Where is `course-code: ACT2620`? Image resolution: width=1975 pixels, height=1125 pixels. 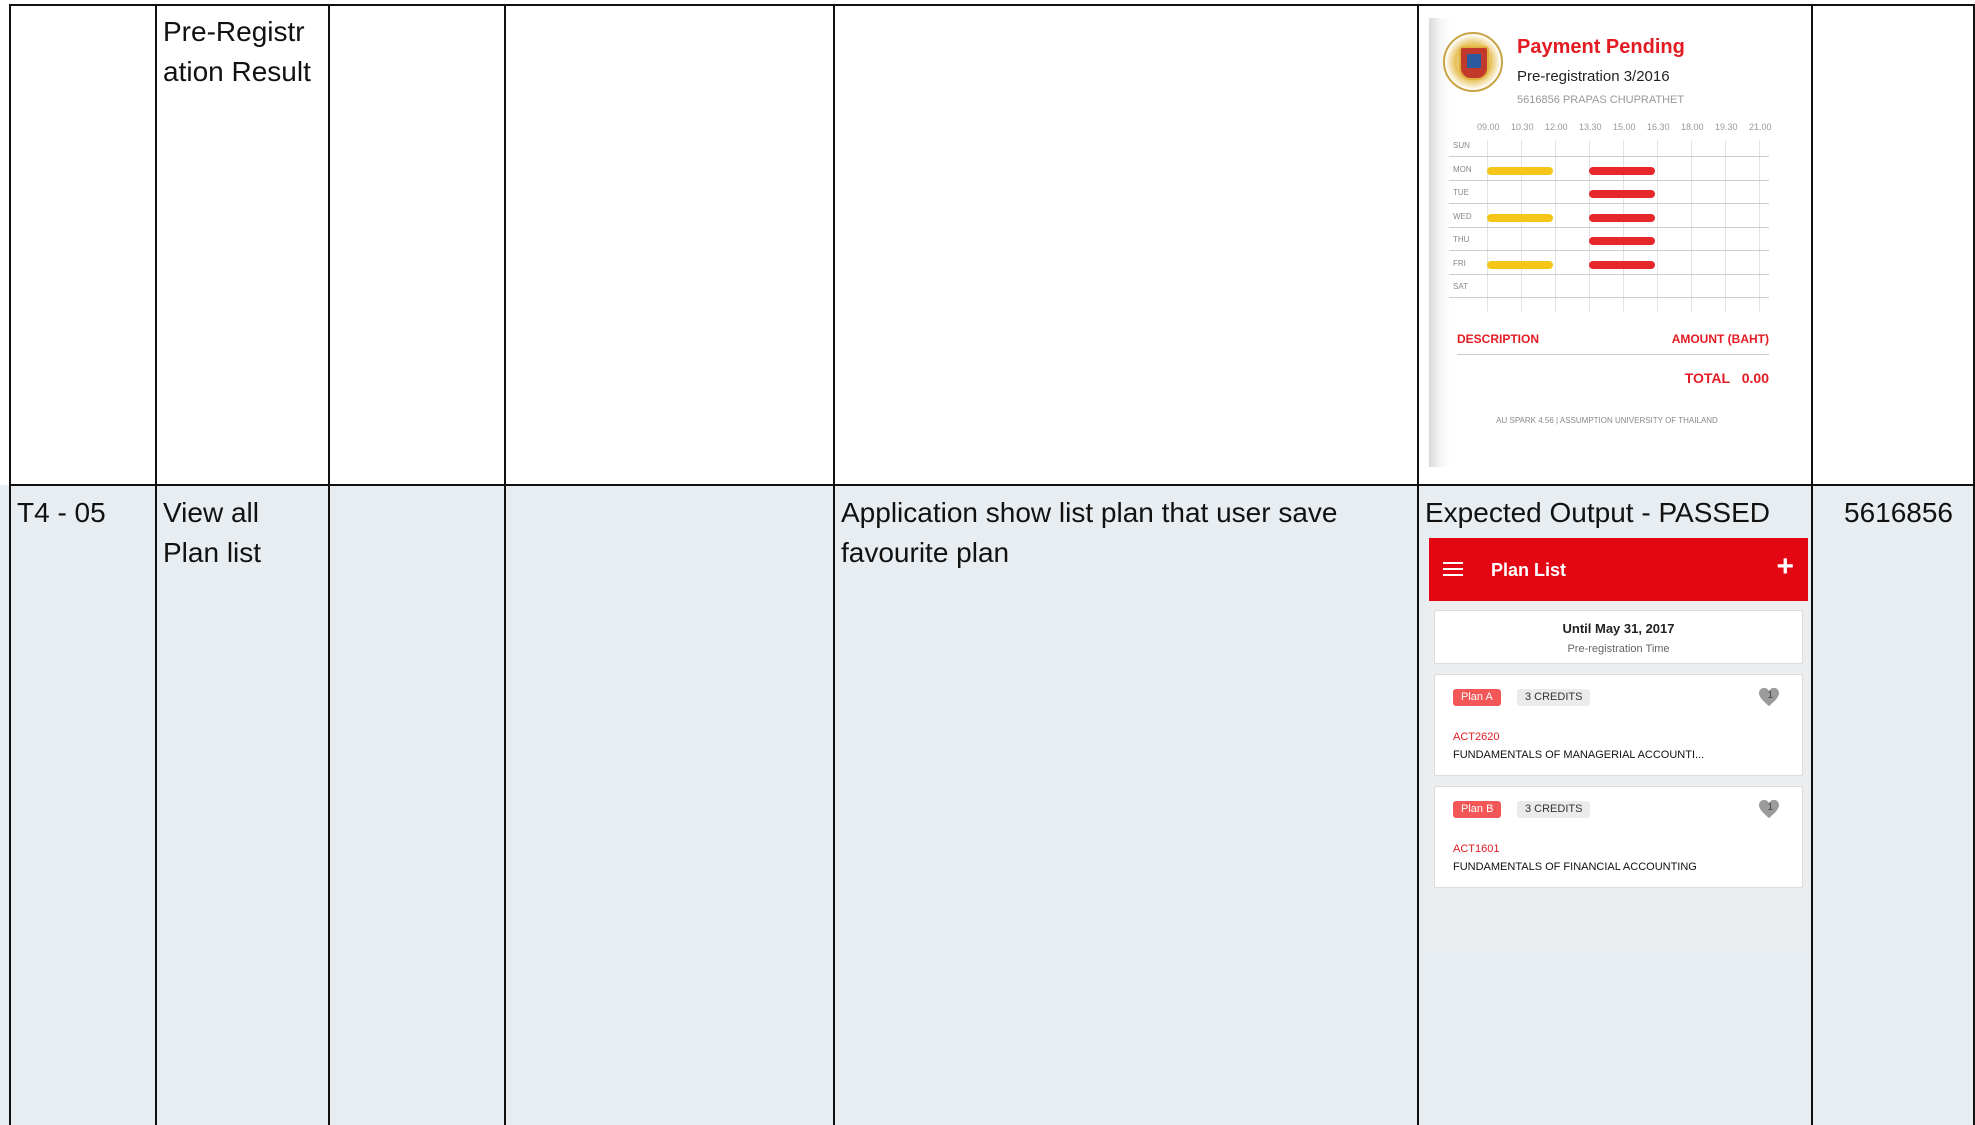 course-code: ACT2620 is located at coordinates (1476, 737).